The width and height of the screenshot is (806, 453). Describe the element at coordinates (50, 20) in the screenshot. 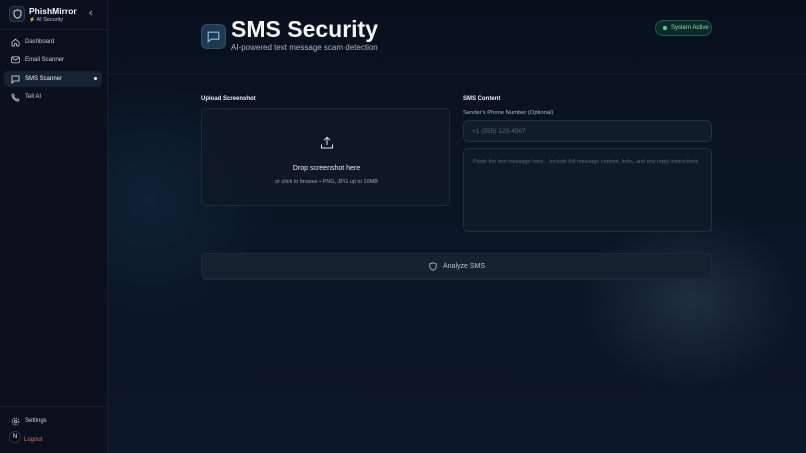

I see `brand-subtitle-text: AI Security` at that location.